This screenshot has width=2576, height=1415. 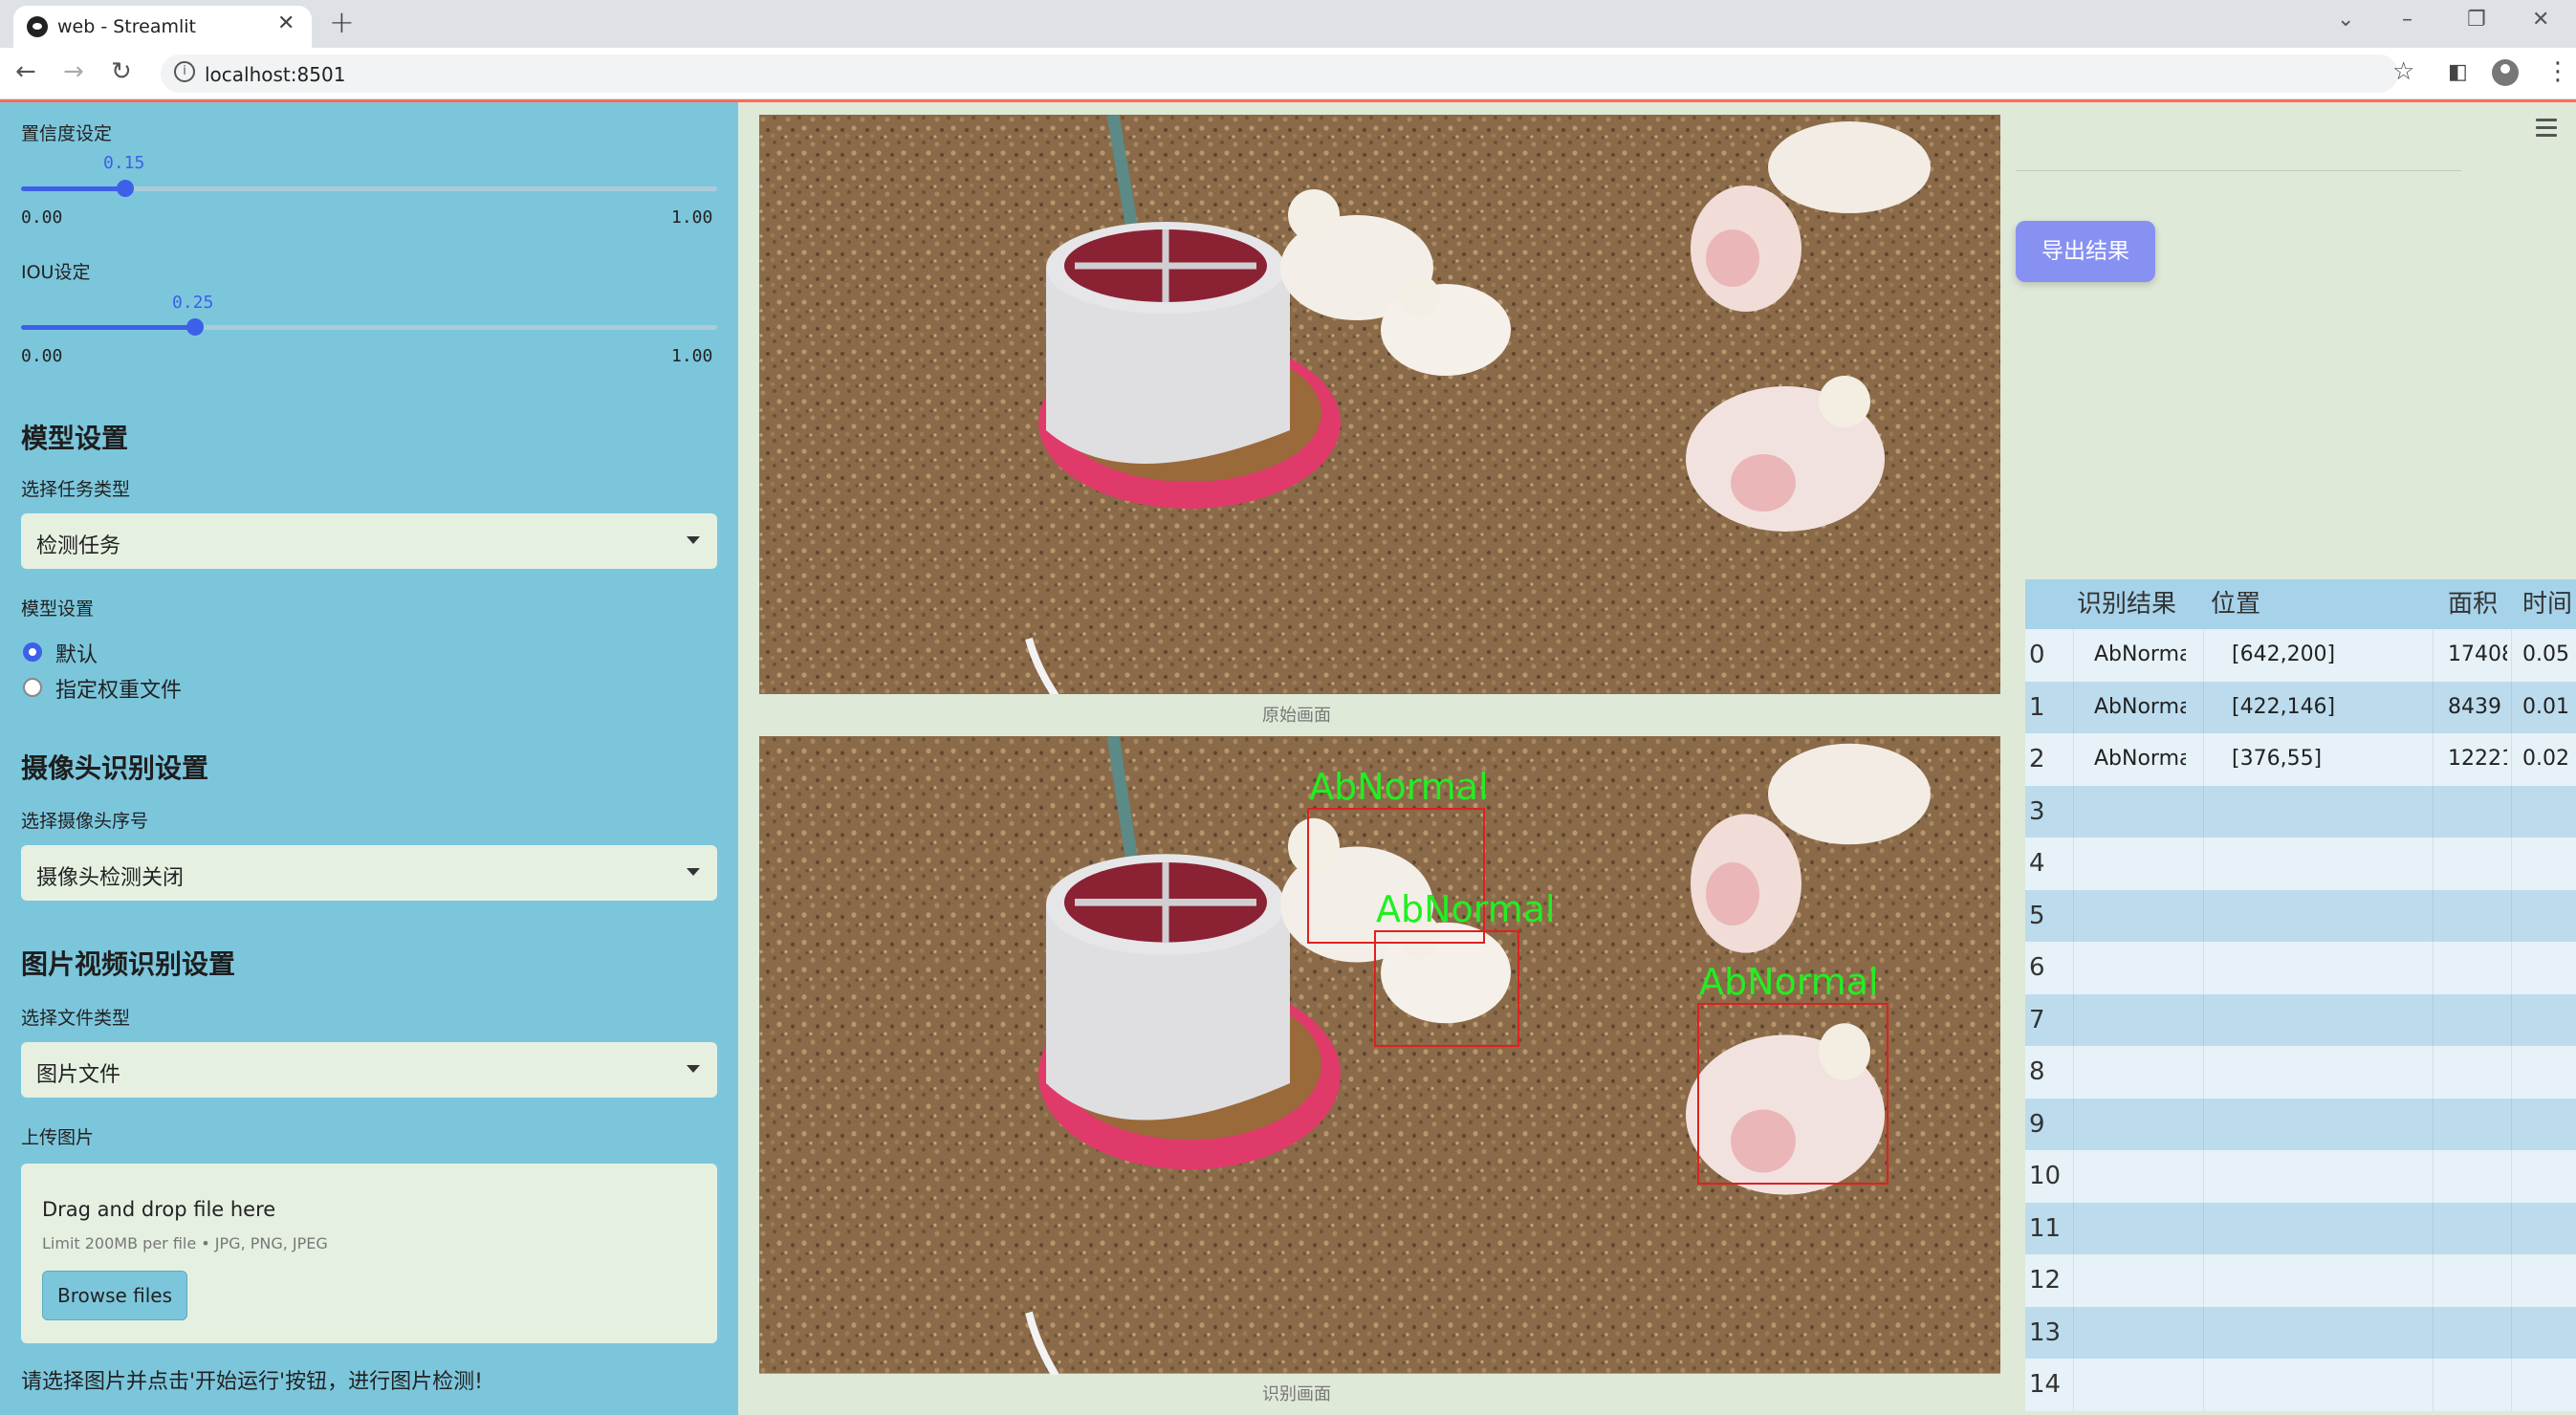 What do you see at coordinates (2037, 759) in the screenshot?
I see `row-index: 2` at bounding box center [2037, 759].